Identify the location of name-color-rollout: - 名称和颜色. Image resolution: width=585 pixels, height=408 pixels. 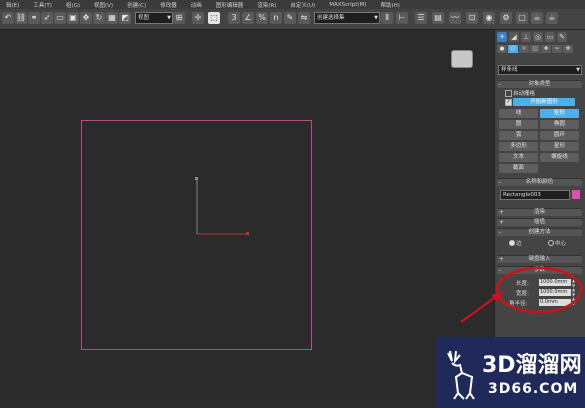
(539, 182).